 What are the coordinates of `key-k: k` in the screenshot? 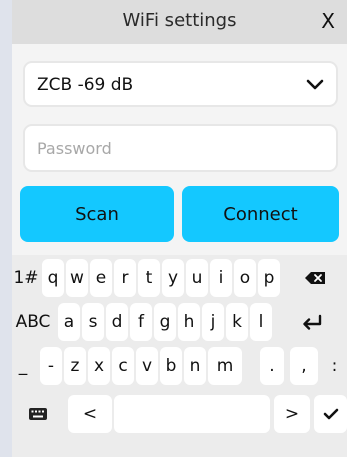 It's located at (237, 322).